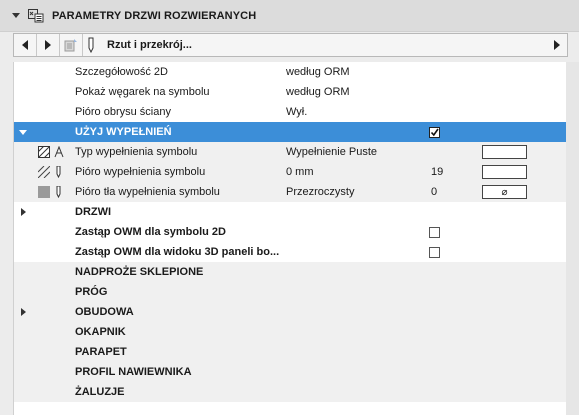 The image size is (579, 415). What do you see at coordinates (44, 152) in the screenshot?
I see `fill-pattern-icon` at bounding box center [44, 152].